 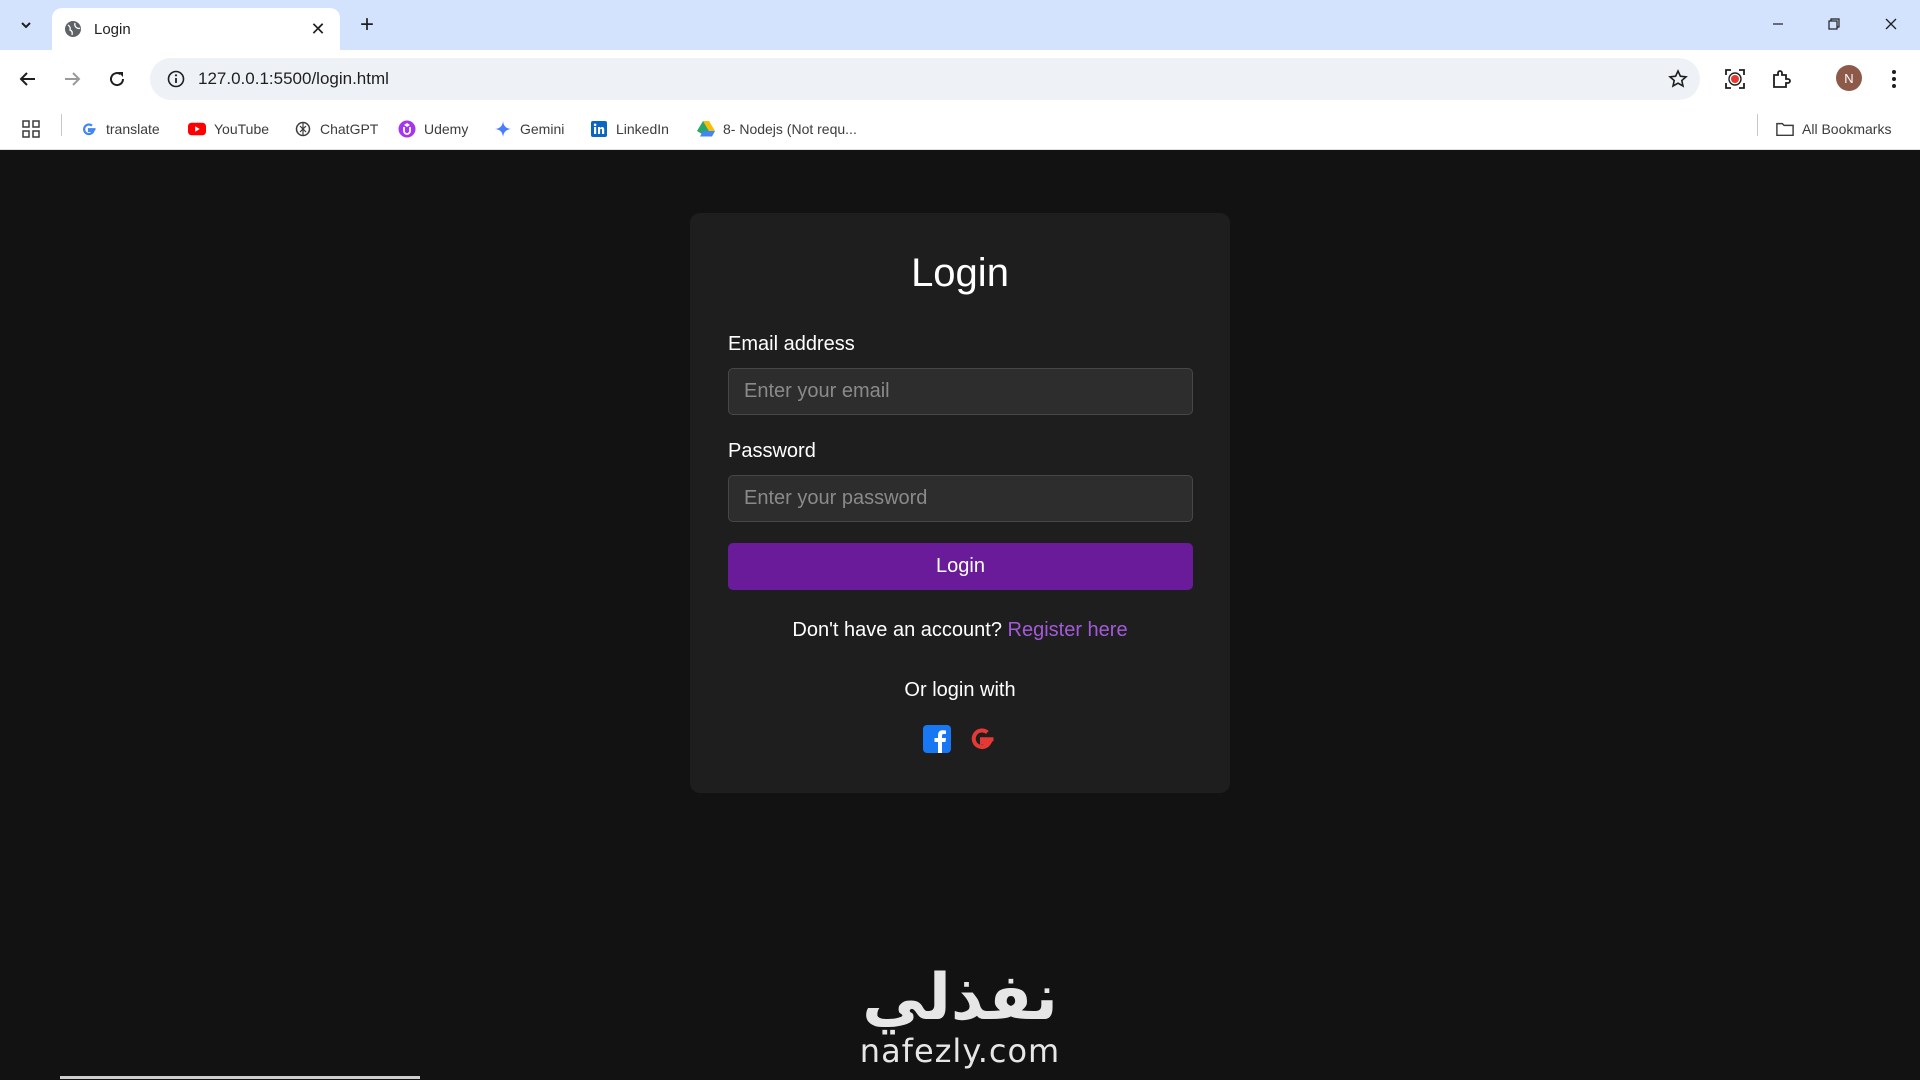 What do you see at coordinates (960, 498) in the screenshot?
I see `password-field` at bounding box center [960, 498].